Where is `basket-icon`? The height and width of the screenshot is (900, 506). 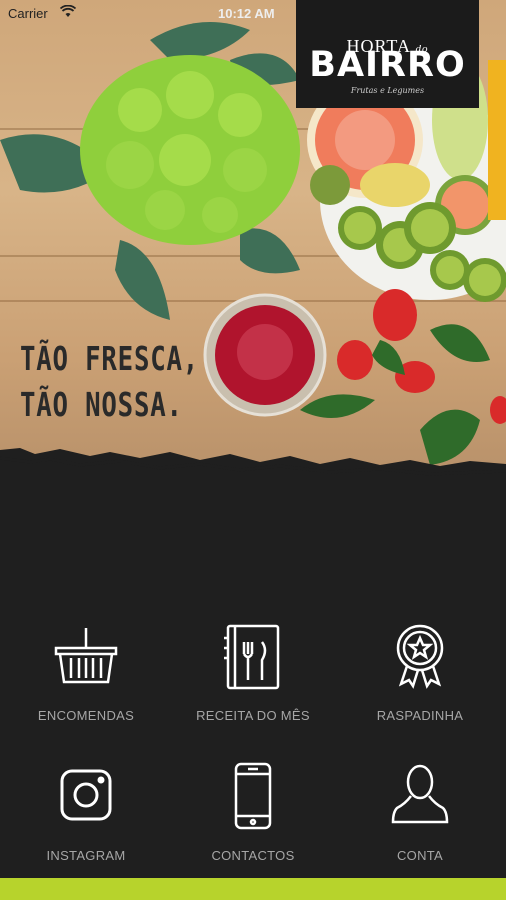
basket-icon is located at coordinates (86, 656).